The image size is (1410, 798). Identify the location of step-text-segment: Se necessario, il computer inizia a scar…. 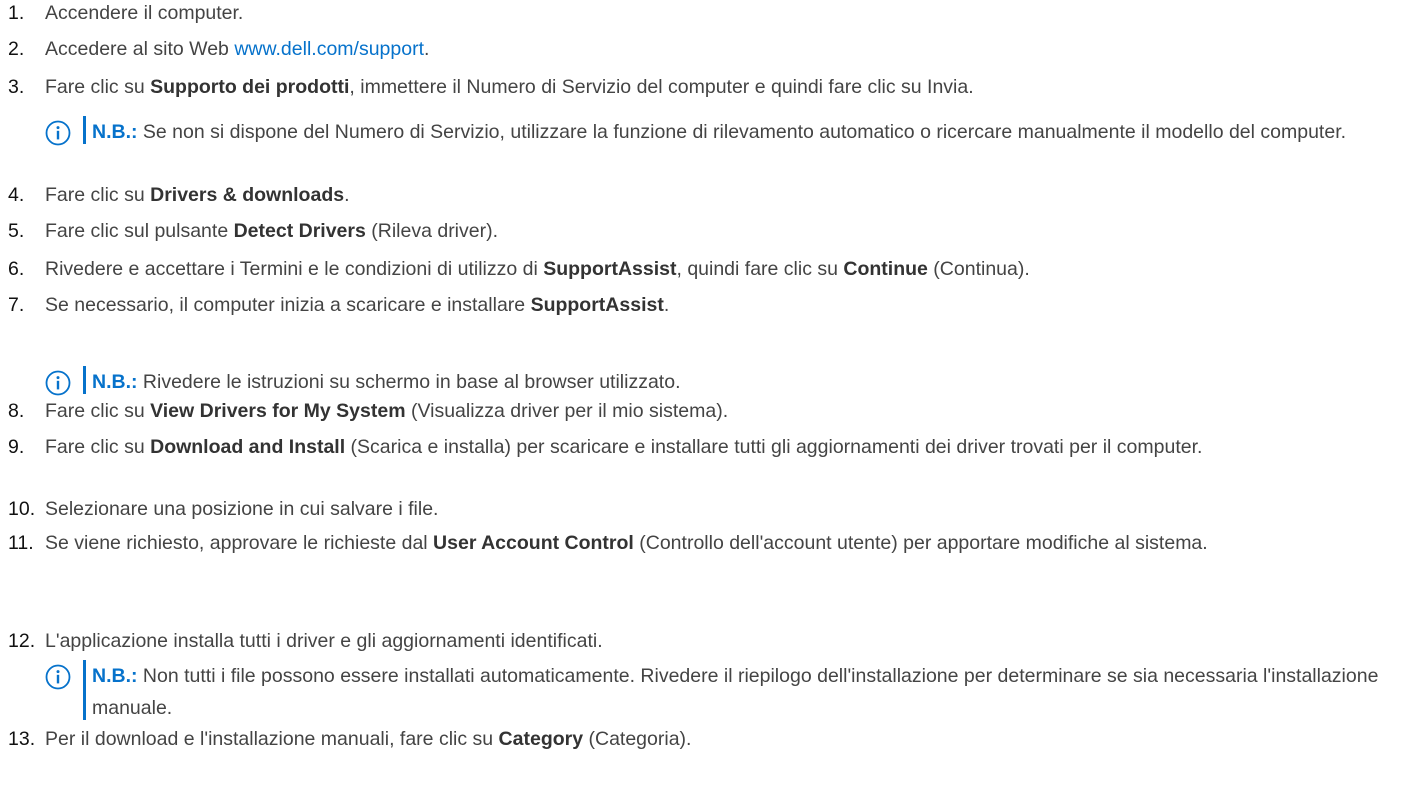
(288, 305).